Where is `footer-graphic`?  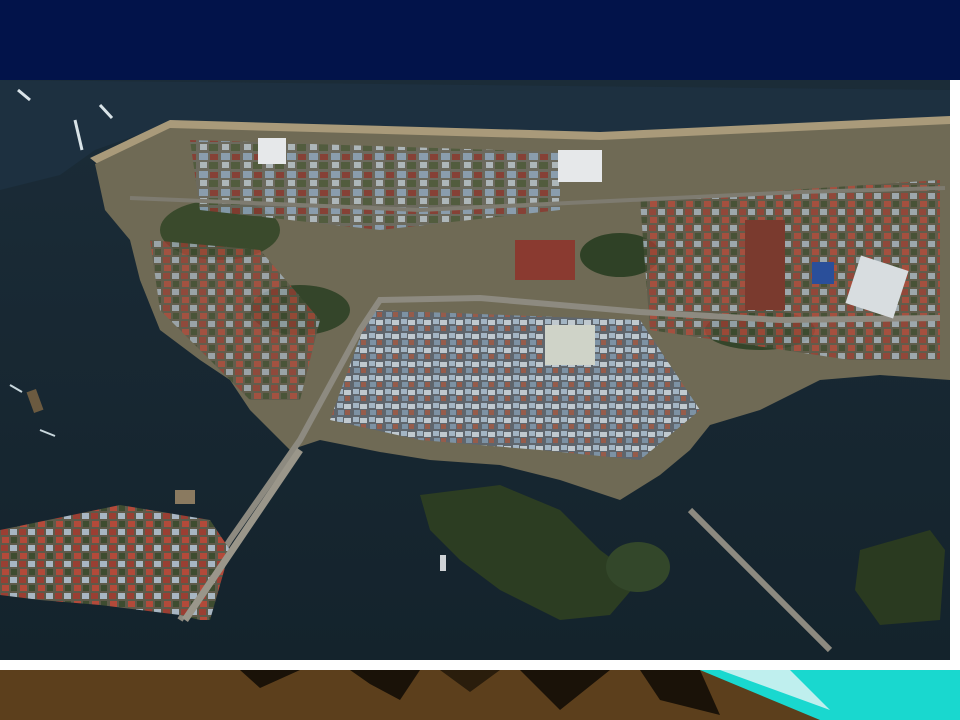
footer-graphic is located at coordinates (480, 695).